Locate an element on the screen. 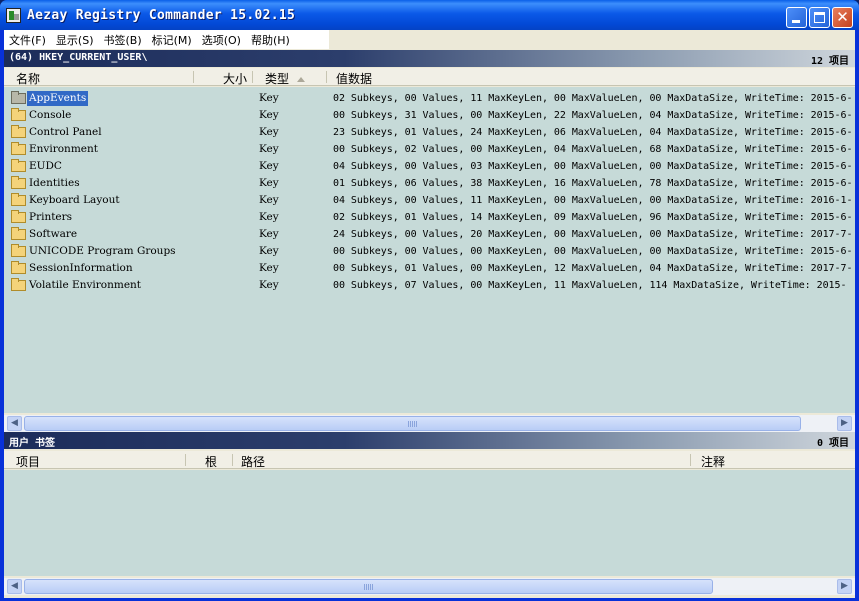  key-name: Identities is located at coordinates (54, 183).